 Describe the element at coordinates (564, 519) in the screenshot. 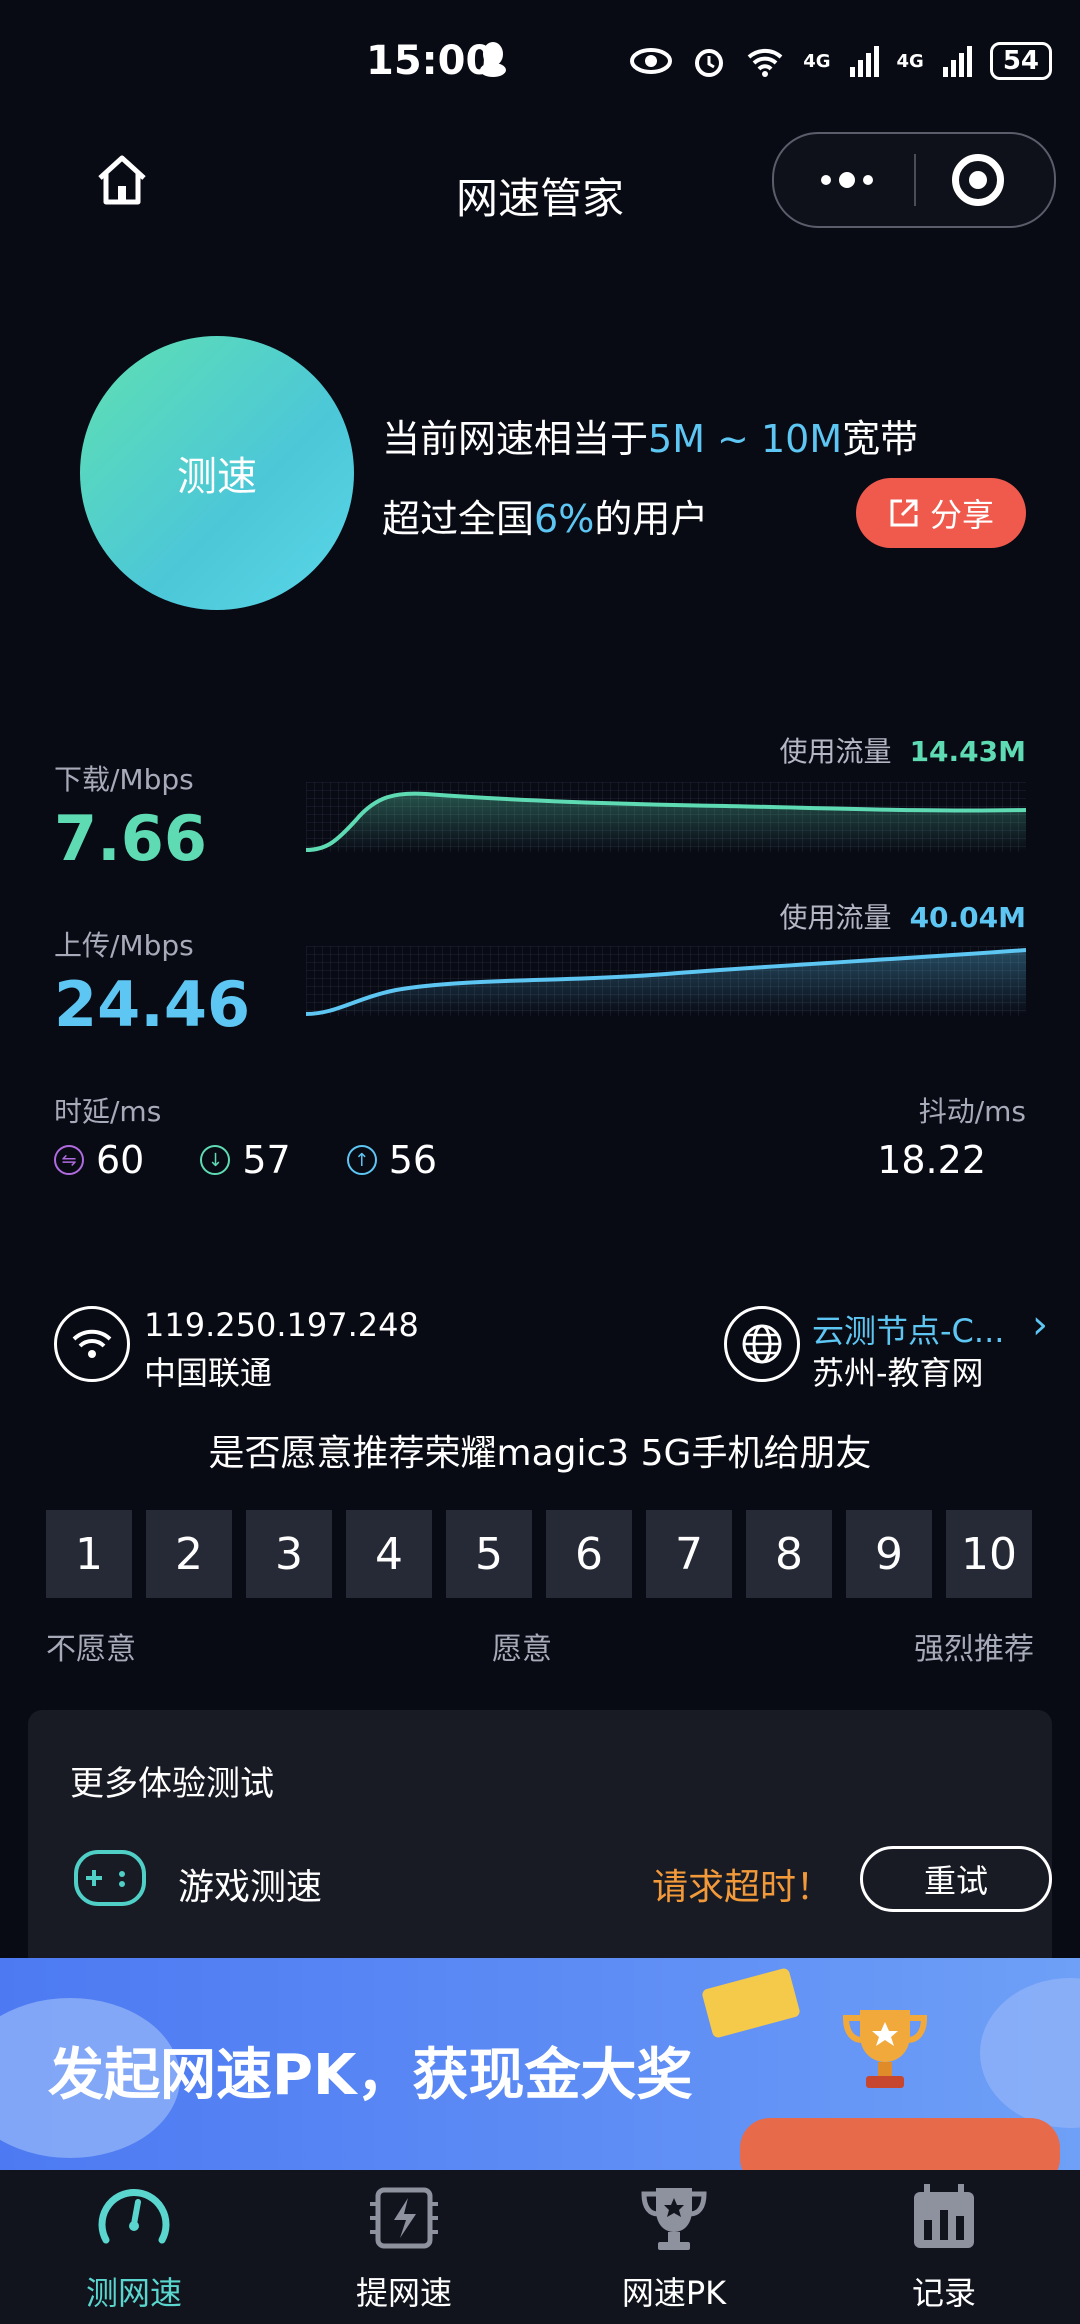

I see `ranking-value: 6%` at that location.